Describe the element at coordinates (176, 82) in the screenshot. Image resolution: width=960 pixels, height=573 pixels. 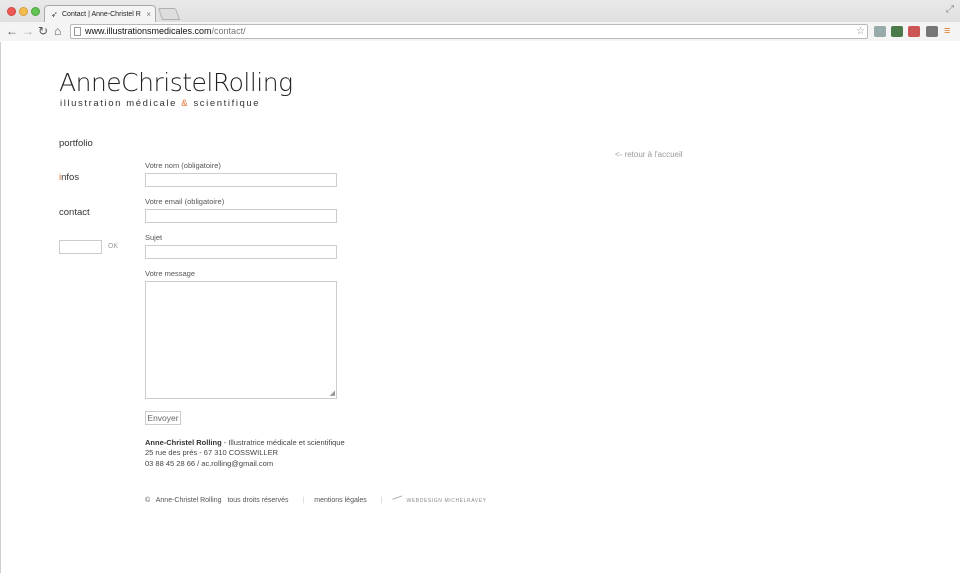
I see `site-logo: AnneChristelRolling` at that location.